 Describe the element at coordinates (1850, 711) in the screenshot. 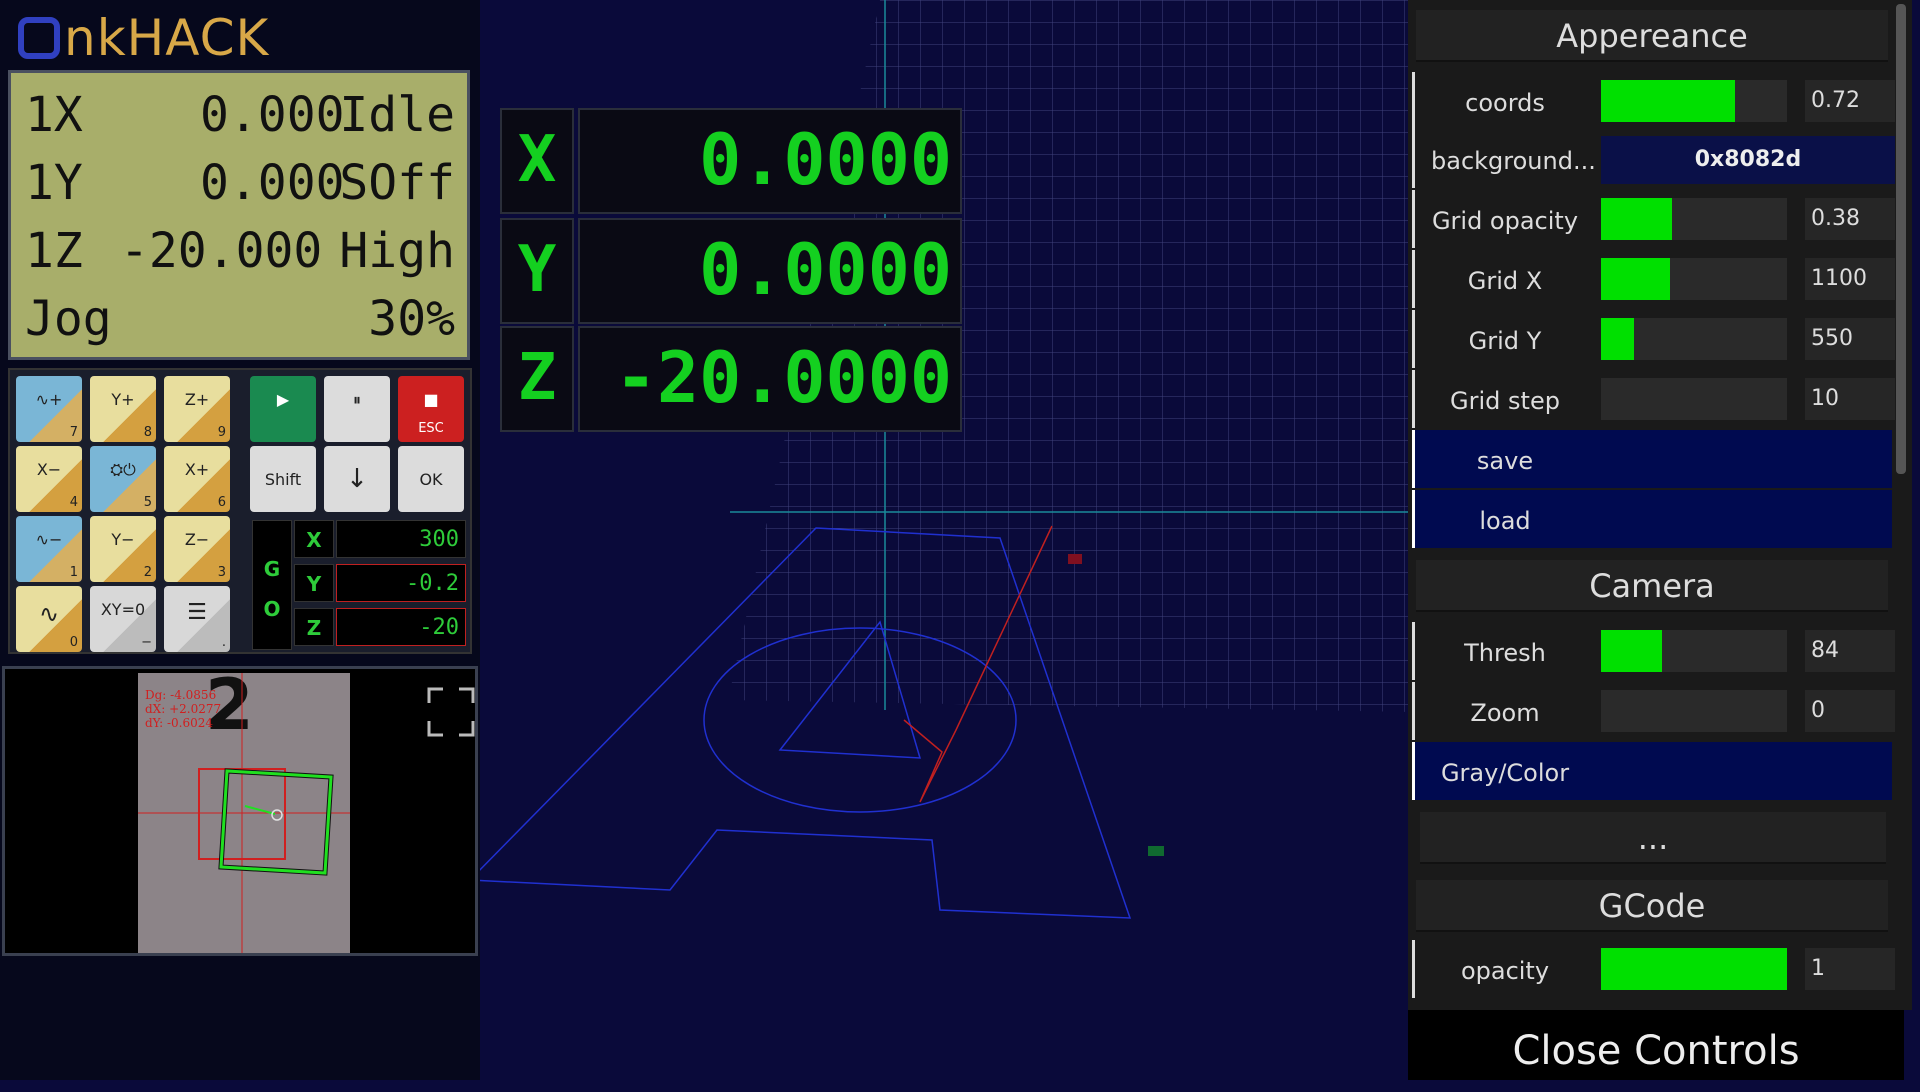

I see `zoom-value-input: 0` at that location.